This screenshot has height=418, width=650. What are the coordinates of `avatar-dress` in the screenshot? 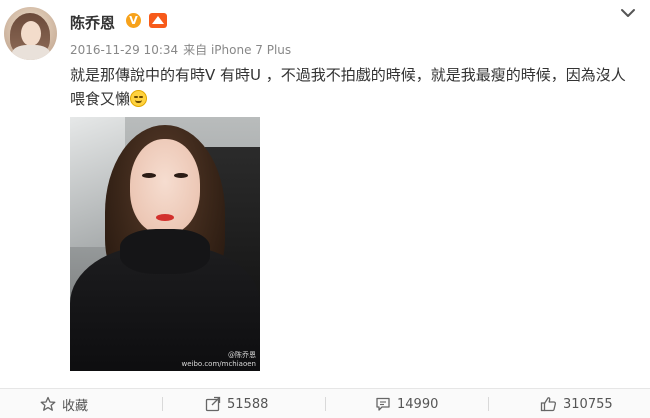 It's located at (31, 52).